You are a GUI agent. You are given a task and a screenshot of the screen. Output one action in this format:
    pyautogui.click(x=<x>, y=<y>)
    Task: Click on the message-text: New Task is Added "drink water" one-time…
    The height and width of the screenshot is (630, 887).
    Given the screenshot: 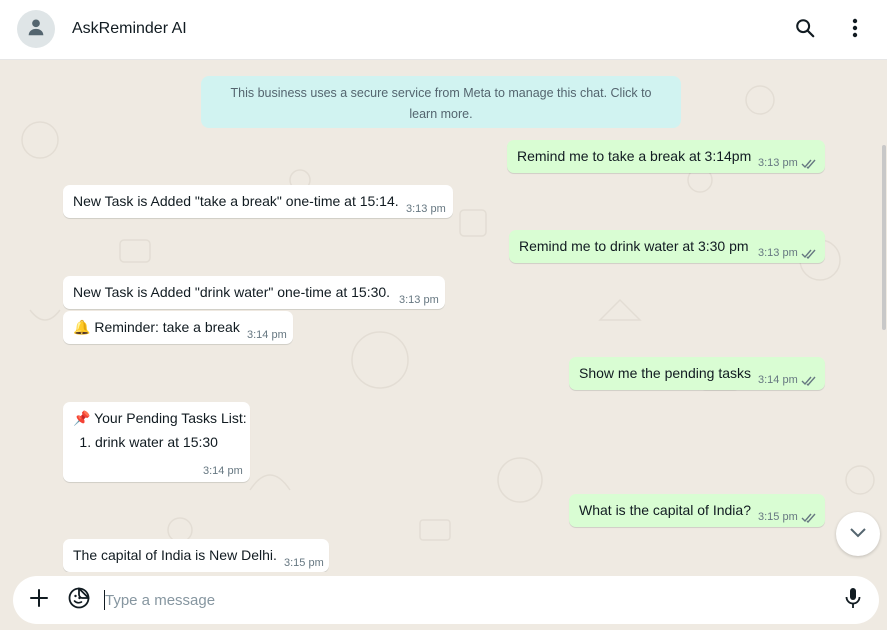 What is the action you would take?
    pyautogui.click(x=232, y=292)
    